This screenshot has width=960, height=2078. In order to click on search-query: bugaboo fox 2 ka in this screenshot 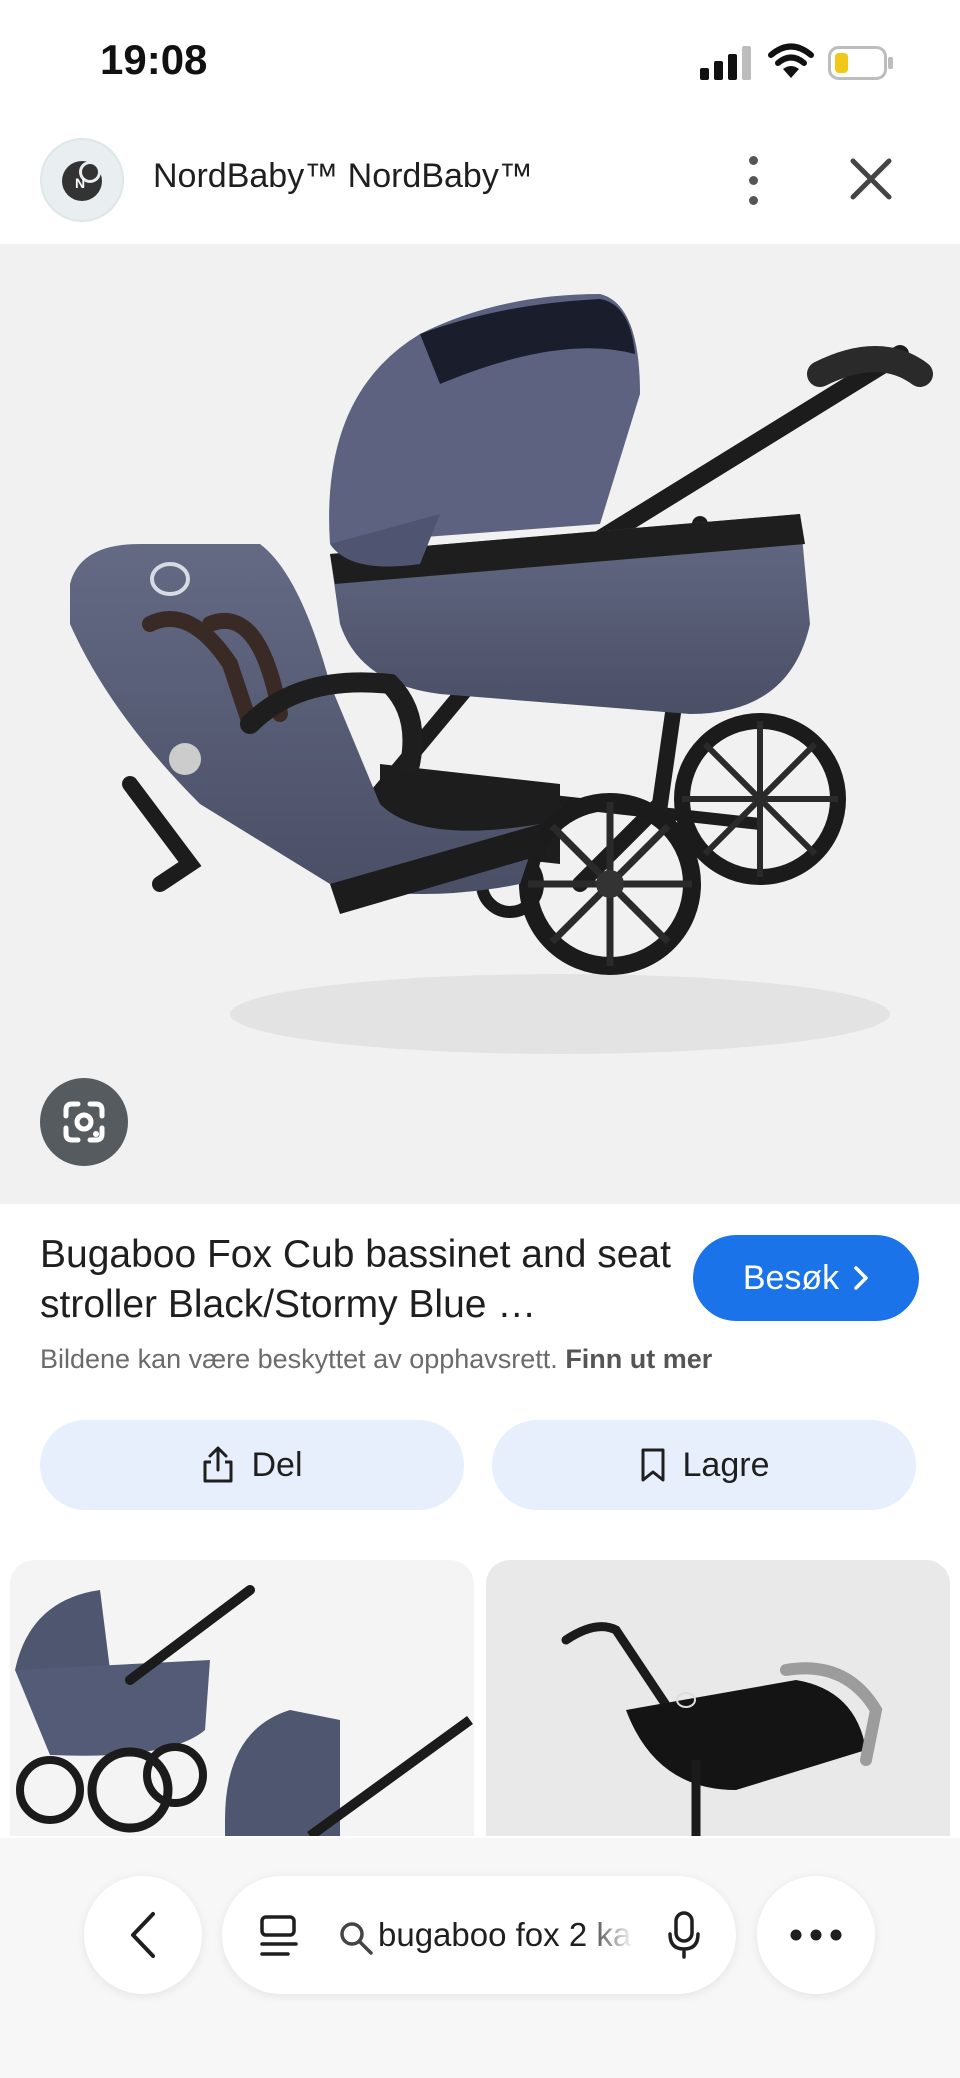, I will do `click(506, 1935)`.